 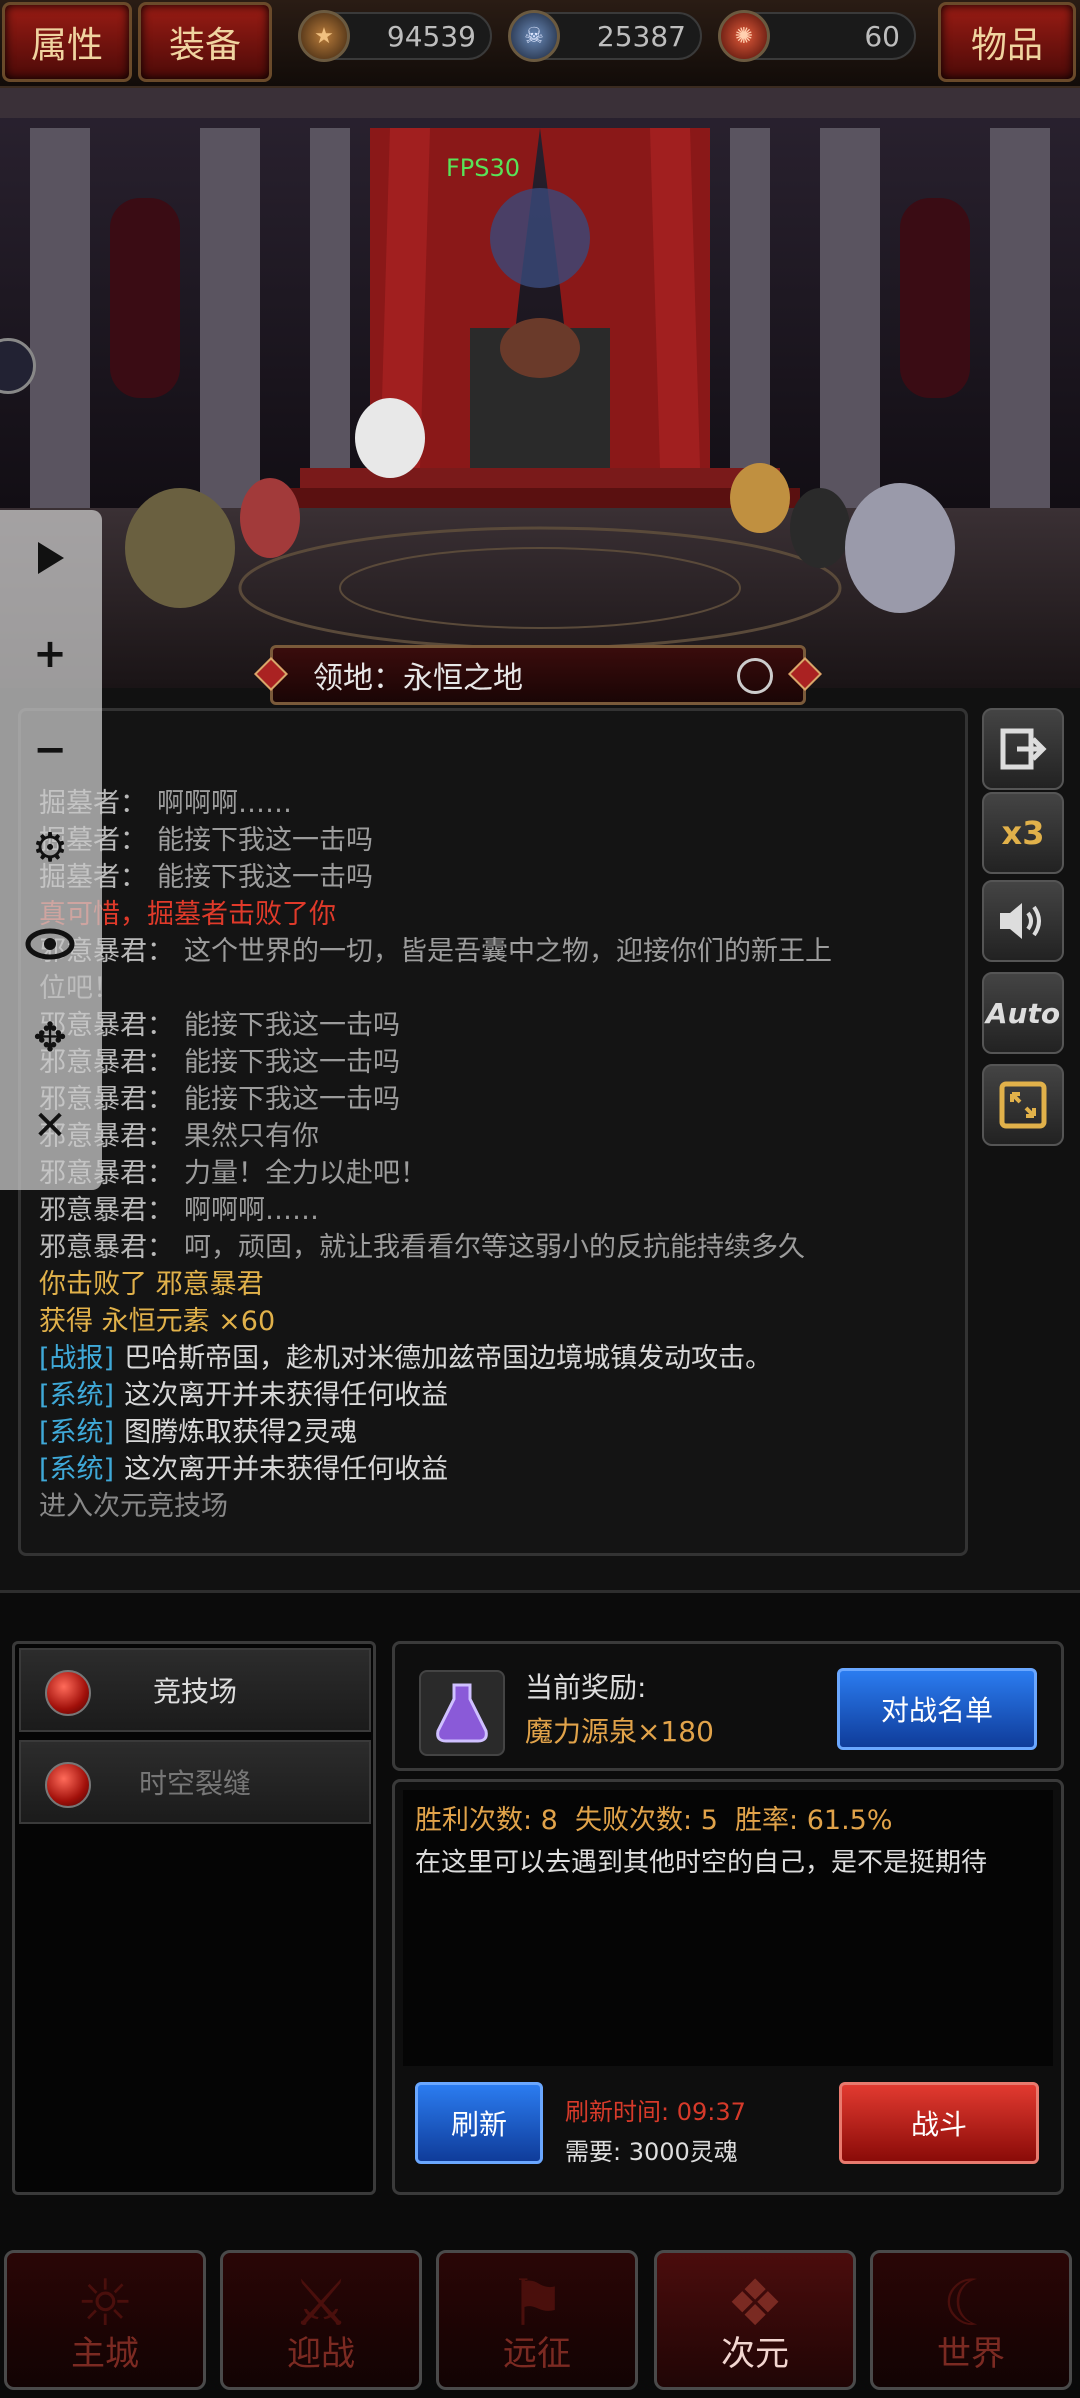 What do you see at coordinates (493, 1136) in the screenshot?
I see `log-line: 邪意暴君： 果然只有你` at bounding box center [493, 1136].